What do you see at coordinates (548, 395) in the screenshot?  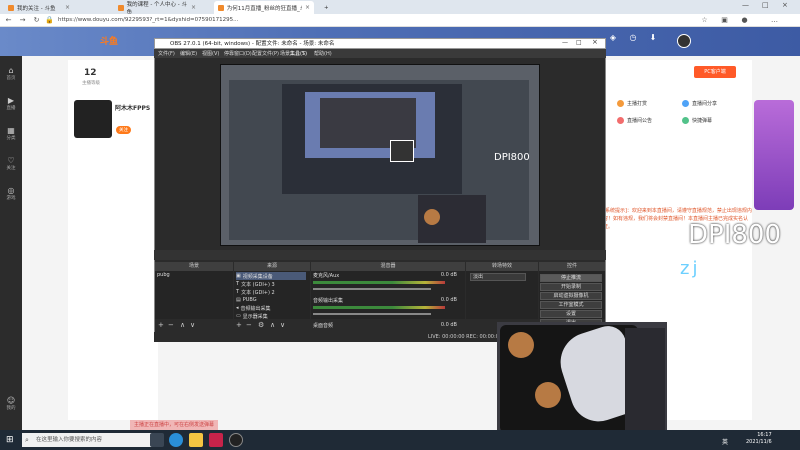 I see `mousepad-bear-graphic` at bounding box center [548, 395].